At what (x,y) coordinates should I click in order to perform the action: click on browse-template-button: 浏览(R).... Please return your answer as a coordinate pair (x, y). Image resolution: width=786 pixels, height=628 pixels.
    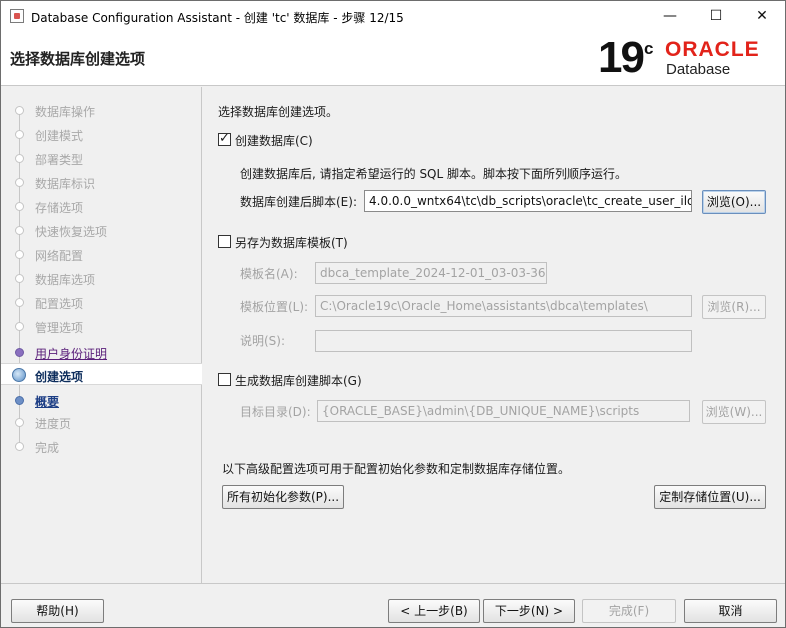
    Looking at the image, I should click on (734, 307).